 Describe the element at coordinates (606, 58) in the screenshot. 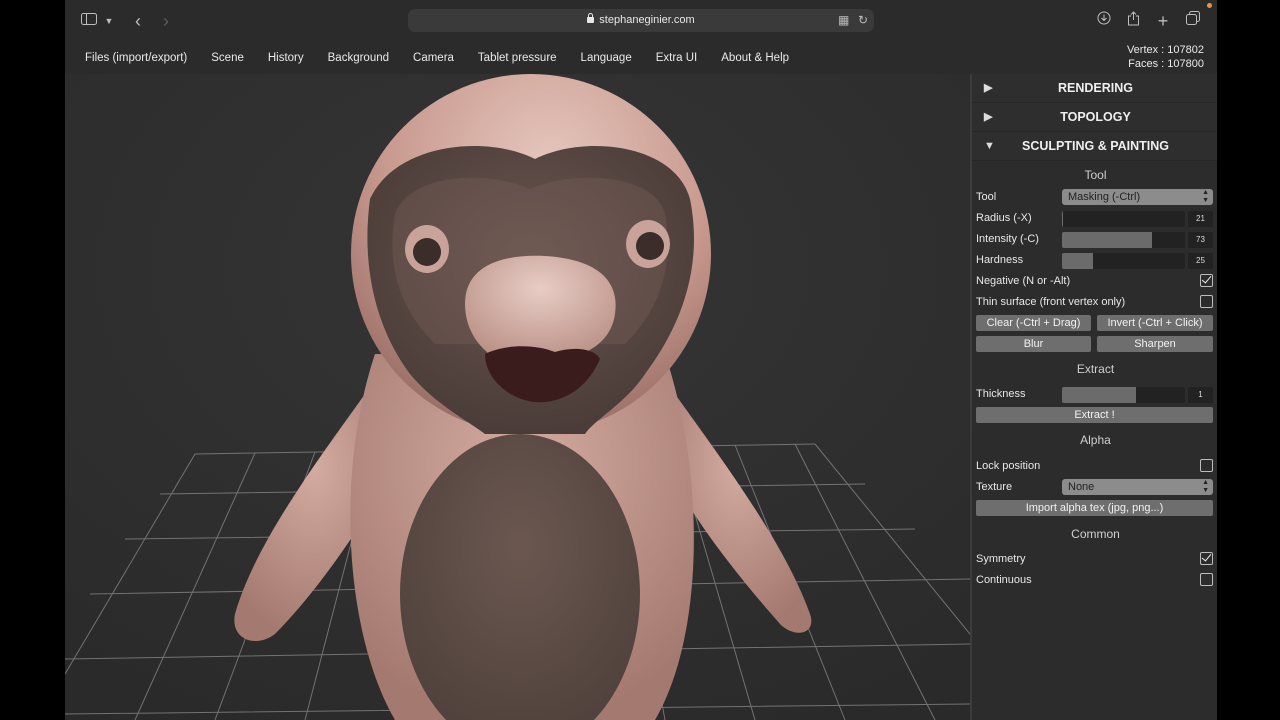

I see `menu-item-language: Language` at that location.